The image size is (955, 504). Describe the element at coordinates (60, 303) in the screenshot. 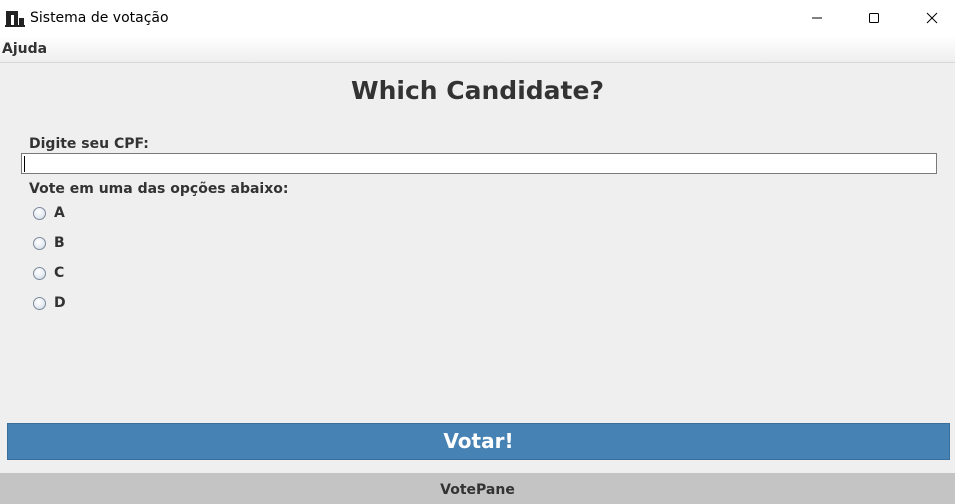

I see `option-label: D` at that location.